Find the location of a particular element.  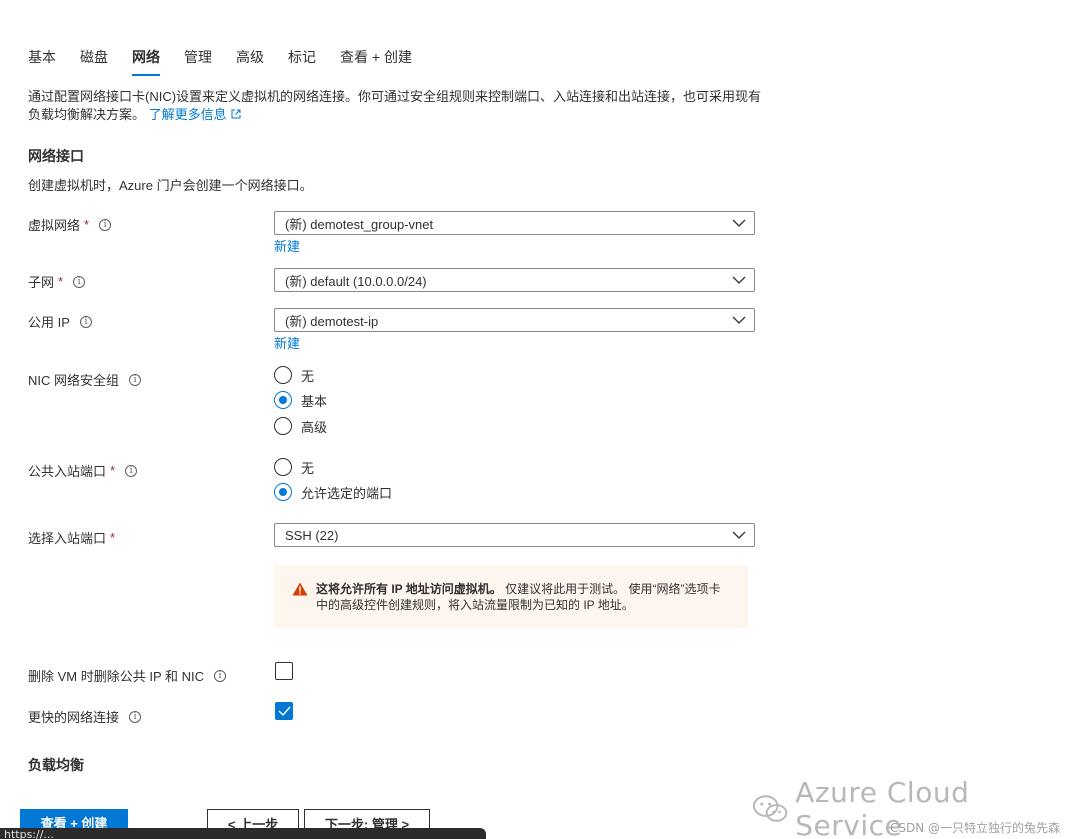

tab-advanced: 高级 is located at coordinates (250, 61).